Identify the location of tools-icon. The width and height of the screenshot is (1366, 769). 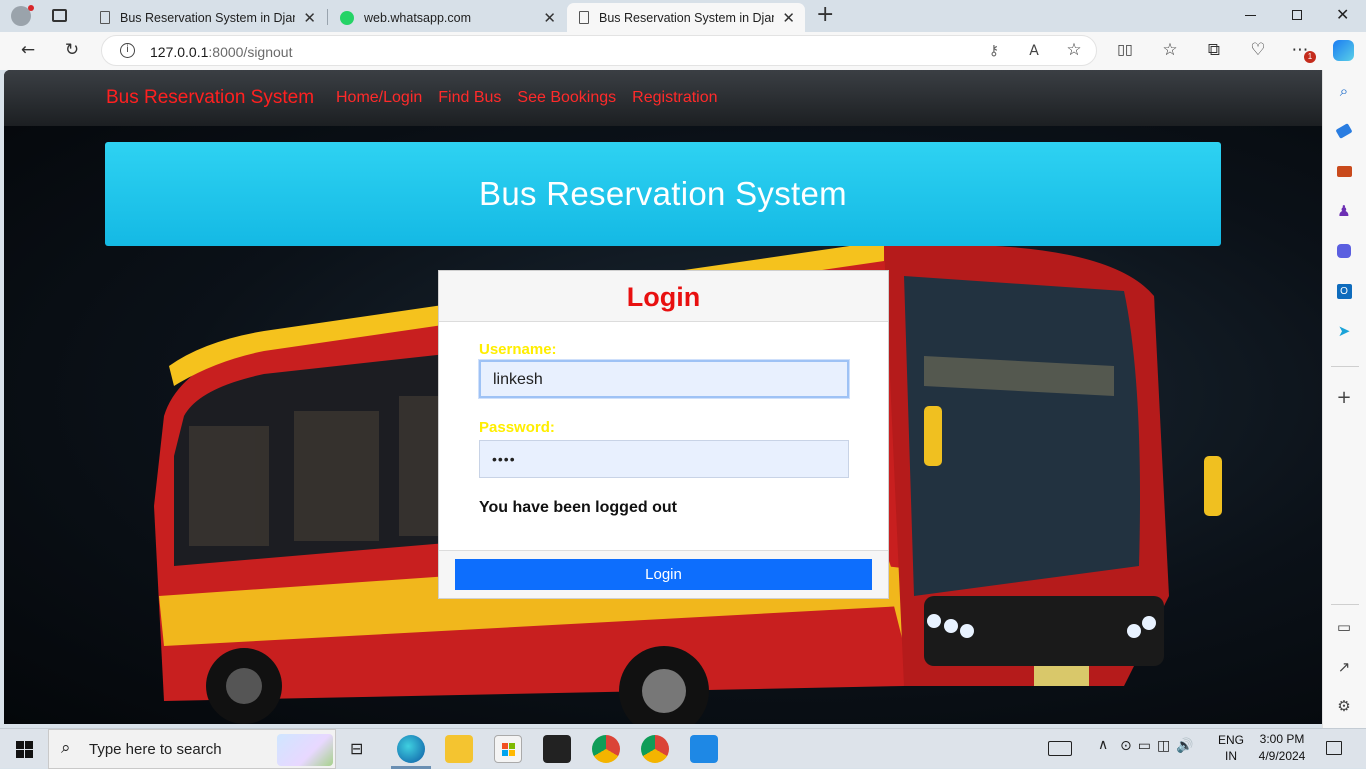
(1344, 171).